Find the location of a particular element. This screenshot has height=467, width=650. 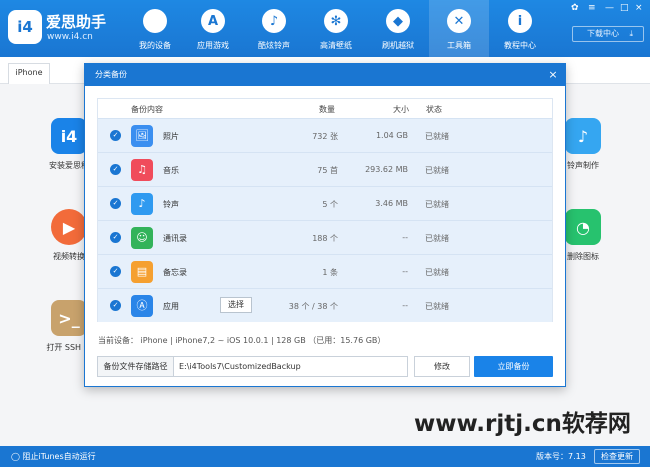

nav-tutorials: i 教程中心 is located at coordinates (520, 28).